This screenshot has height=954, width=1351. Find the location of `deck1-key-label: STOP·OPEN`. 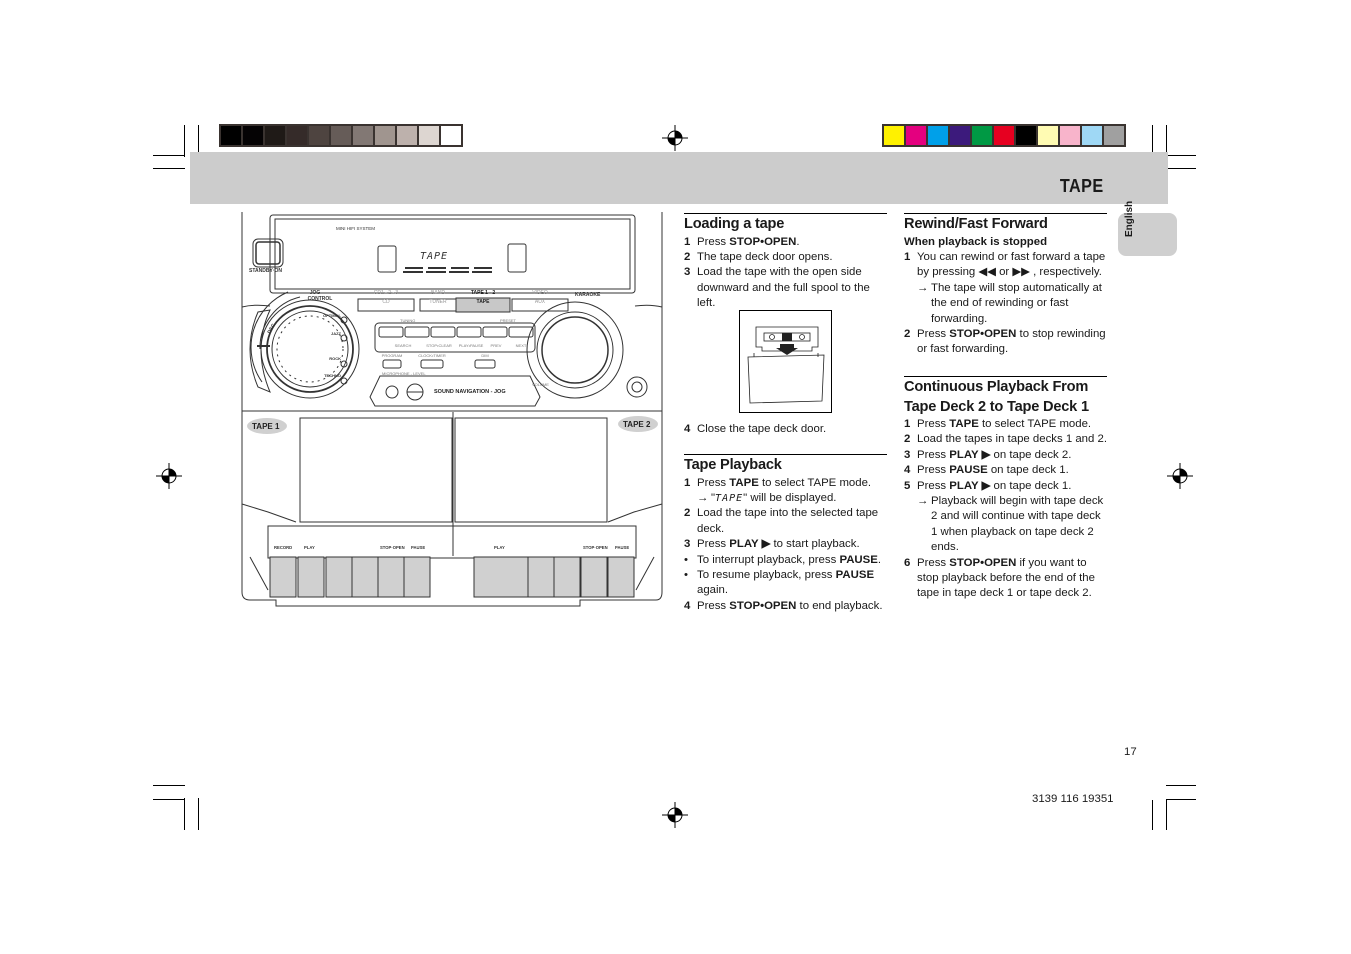

deck1-key-label: STOP·OPEN is located at coordinates (392, 547).